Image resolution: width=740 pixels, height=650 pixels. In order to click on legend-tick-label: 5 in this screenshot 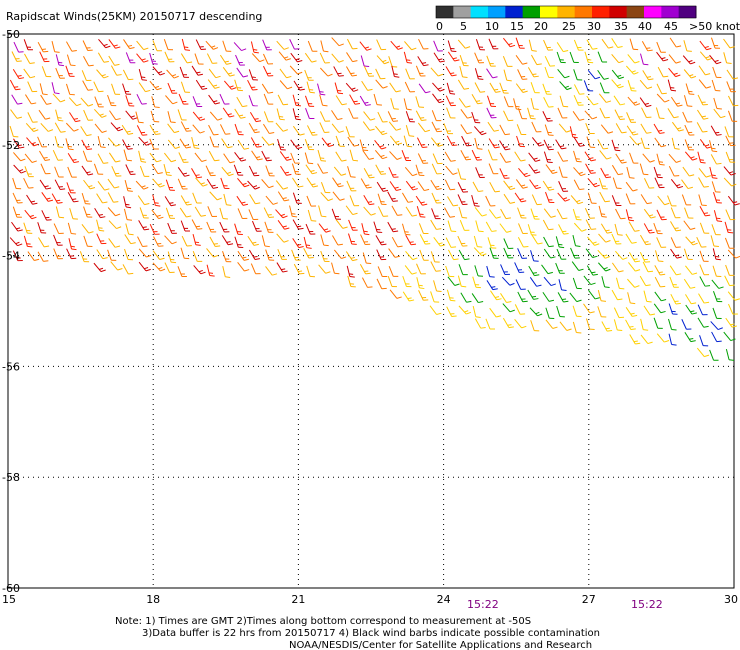, I will do `click(463, 26)`.